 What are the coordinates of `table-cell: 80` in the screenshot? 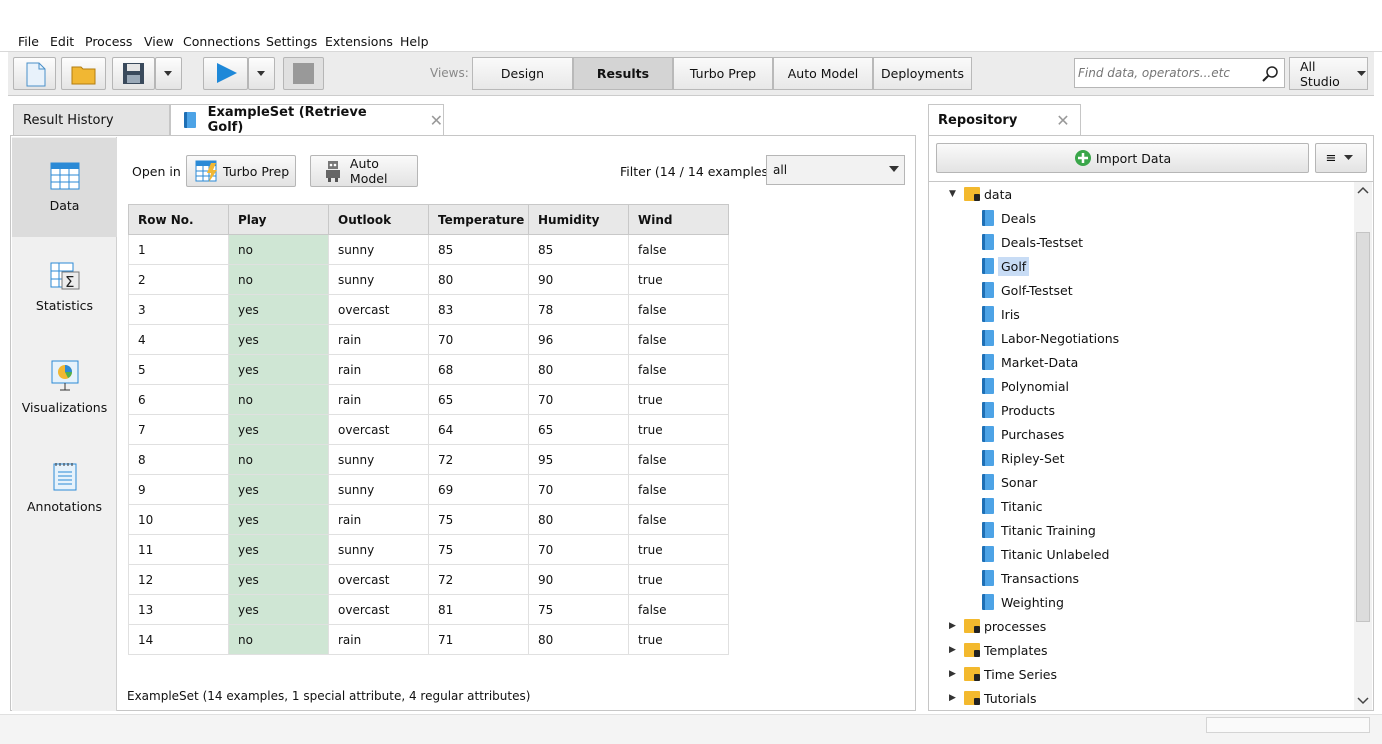 It's located at (578, 639).